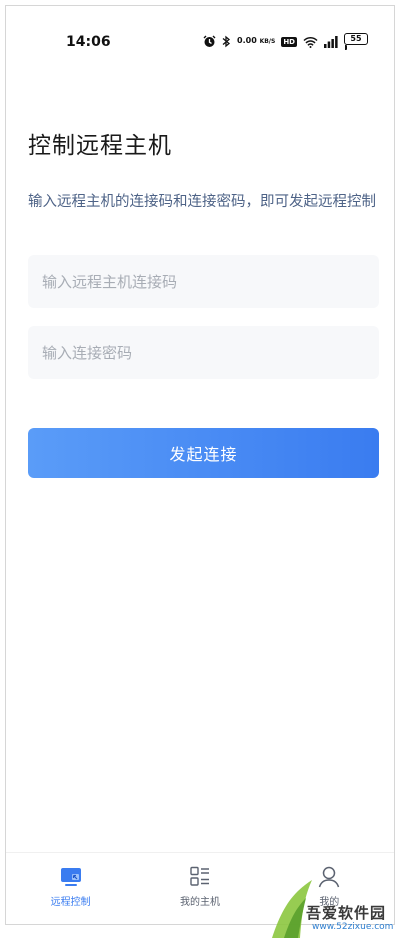  What do you see at coordinates (331, 41) in the screenshot?
I see `signal-icon` at bounding box center [331, 41].